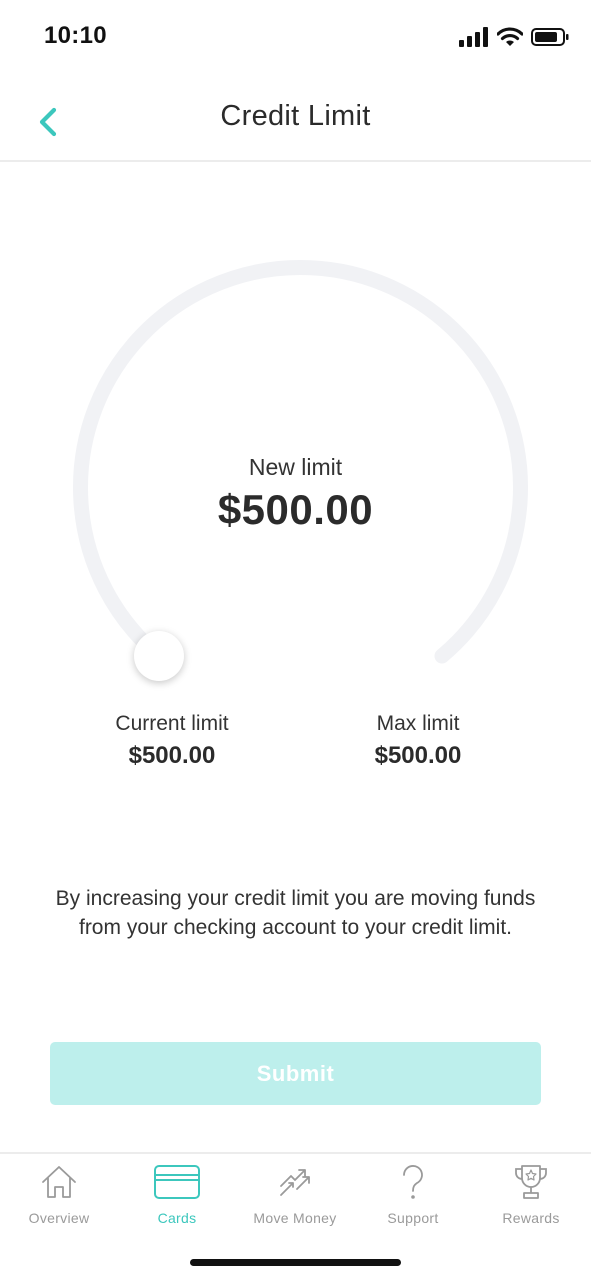 The width and height of the screenshot is (591, 1280). Describe the element at coordinates (59, 1218) in the screenshot. I see `tab-label: Overview` at that location.